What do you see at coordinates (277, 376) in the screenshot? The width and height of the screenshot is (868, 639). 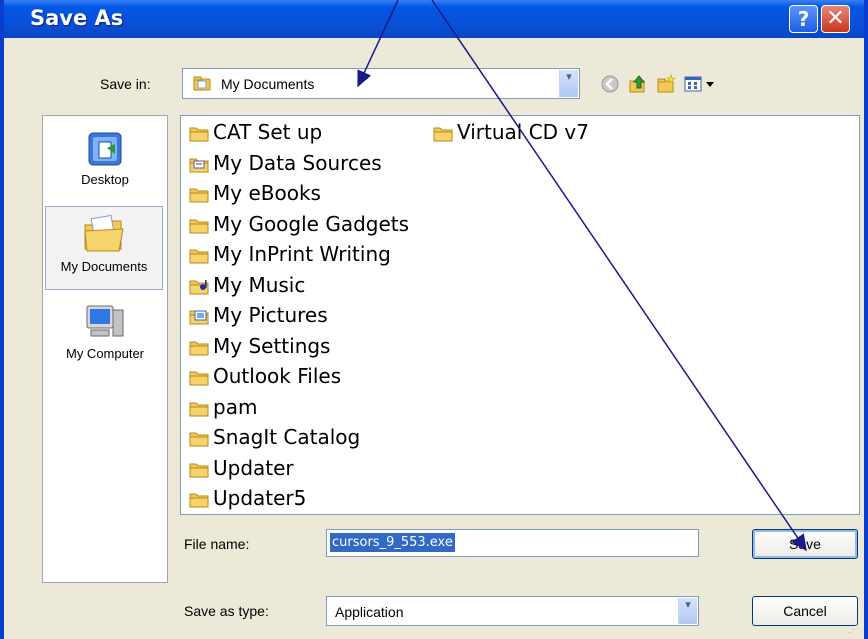 I see `file-name-text: Outlook Files` at bounding box center [277, 376].